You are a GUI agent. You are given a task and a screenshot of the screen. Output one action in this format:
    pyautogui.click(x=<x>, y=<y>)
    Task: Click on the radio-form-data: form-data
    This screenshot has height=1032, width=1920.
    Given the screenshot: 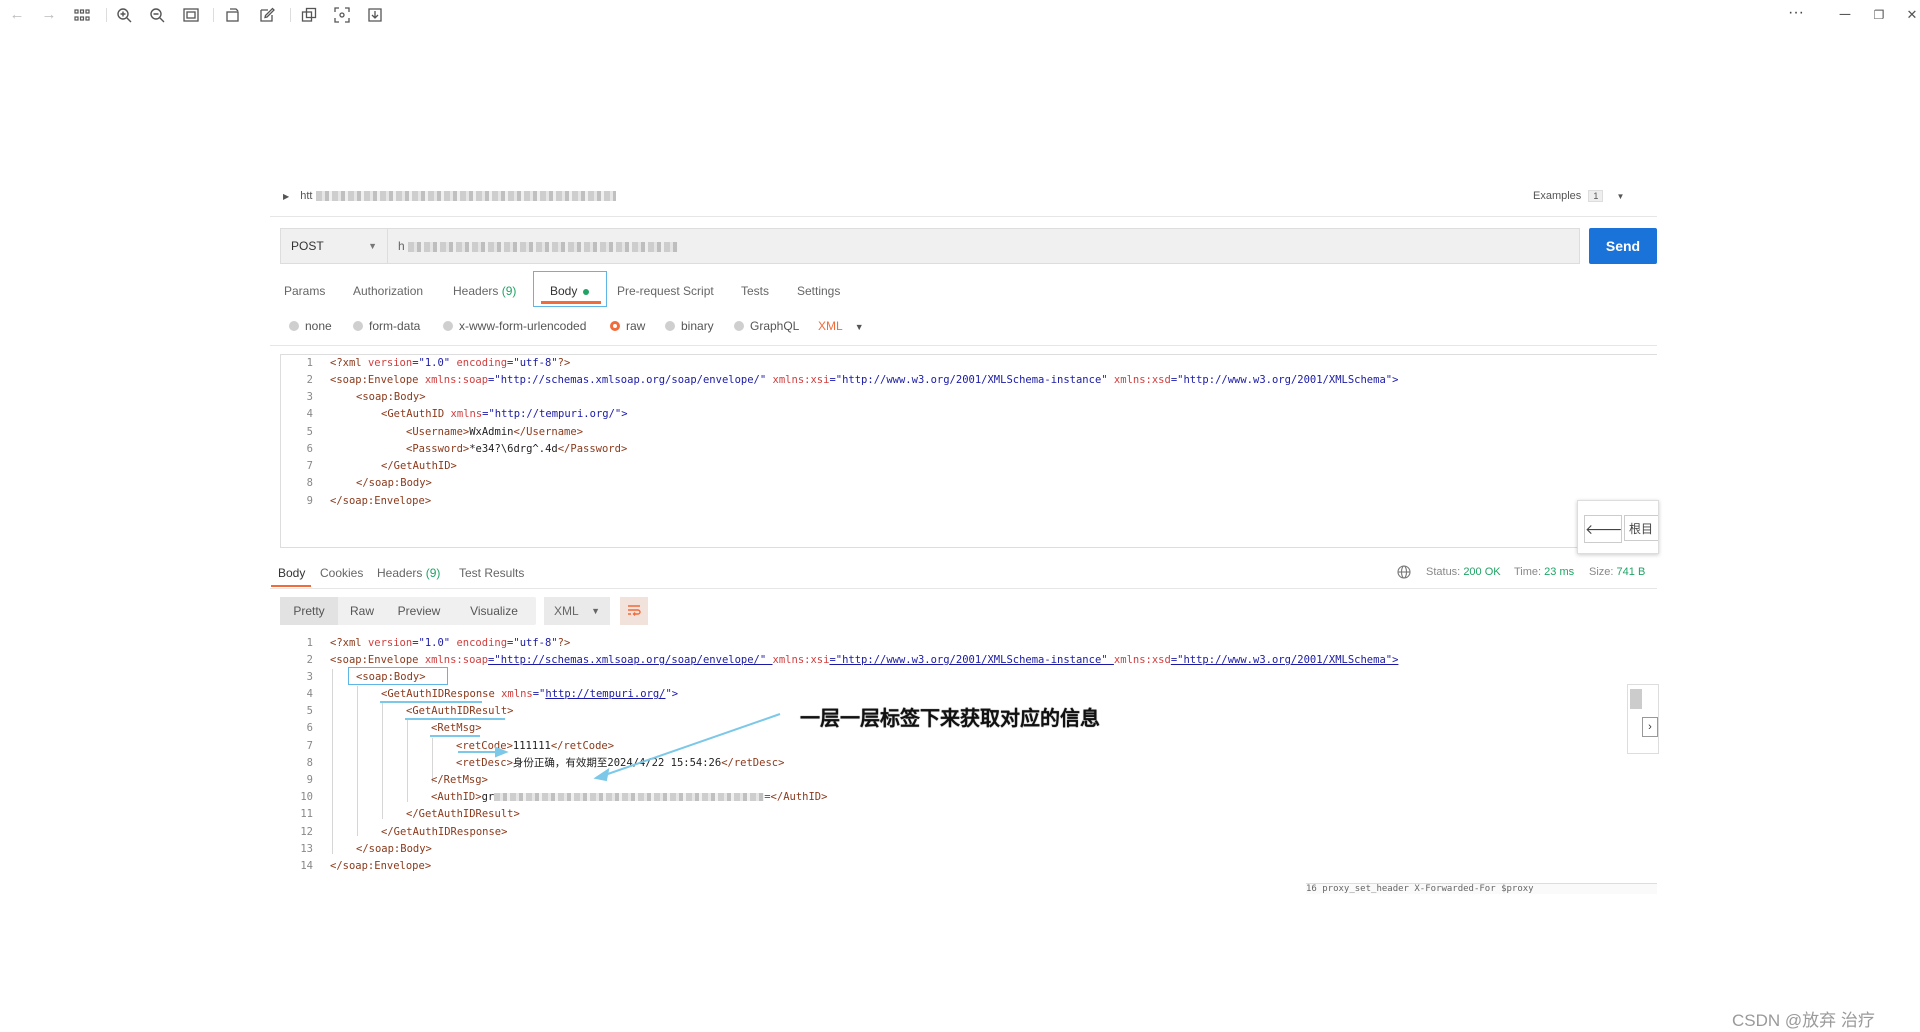 What is the action you would take?
    pyautogui.click(x=386, y=326)
    